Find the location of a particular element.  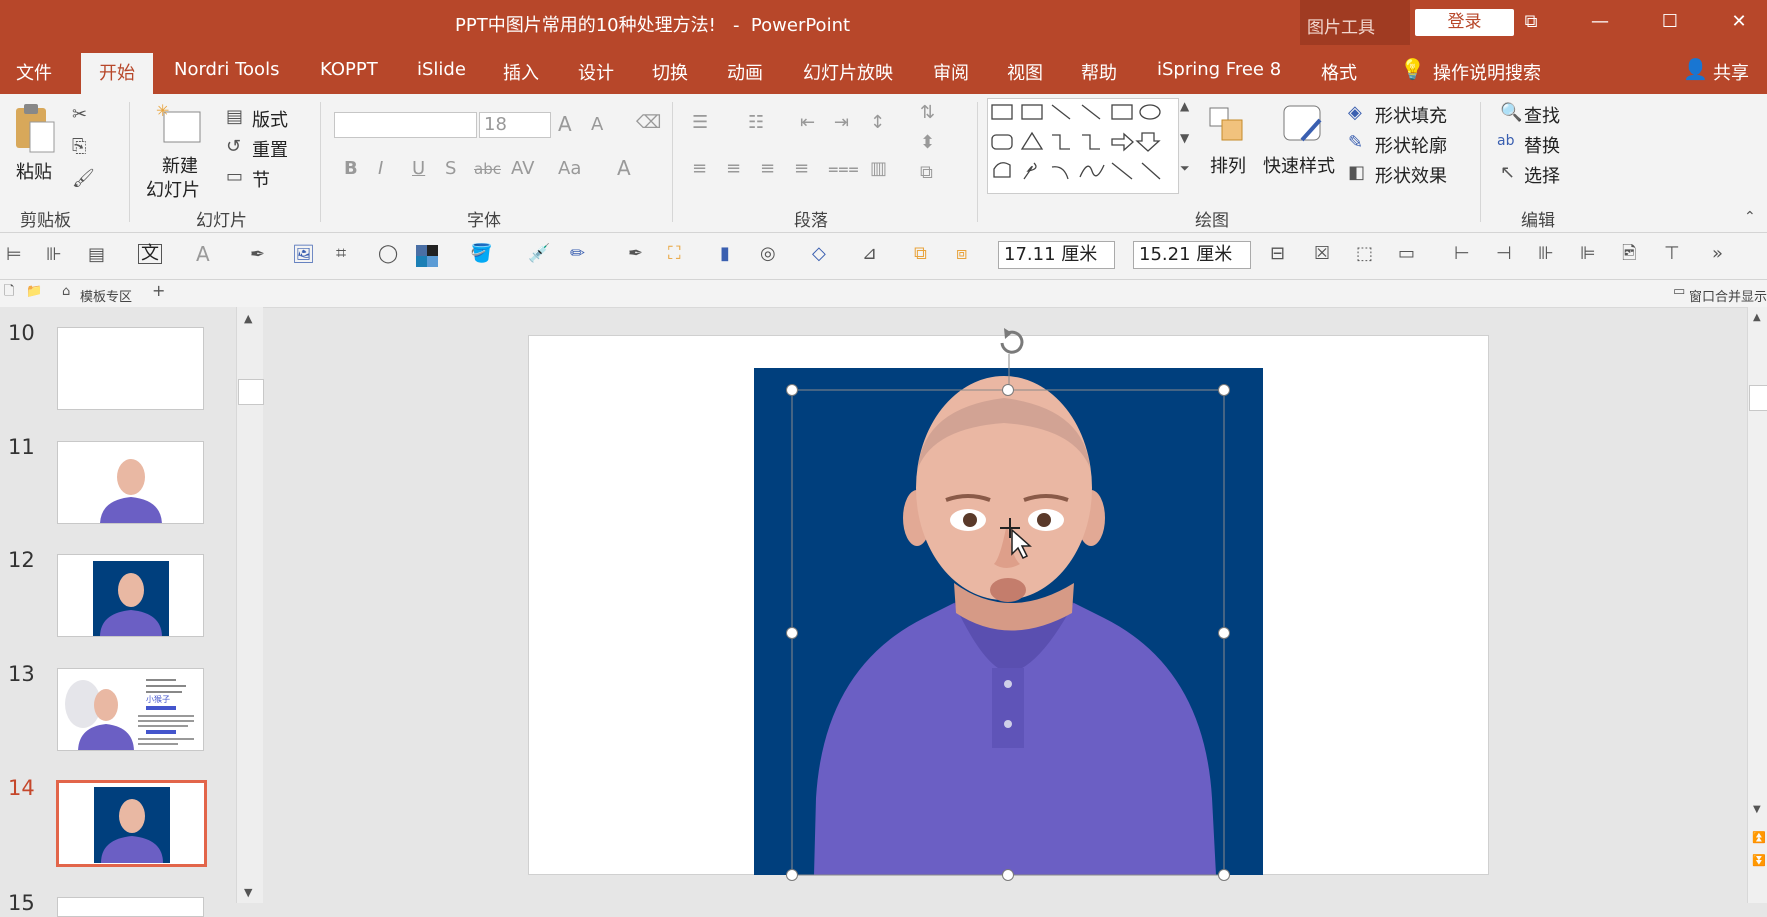

scroll-up-icon: ▲ is located at coordinates (1757, 318).